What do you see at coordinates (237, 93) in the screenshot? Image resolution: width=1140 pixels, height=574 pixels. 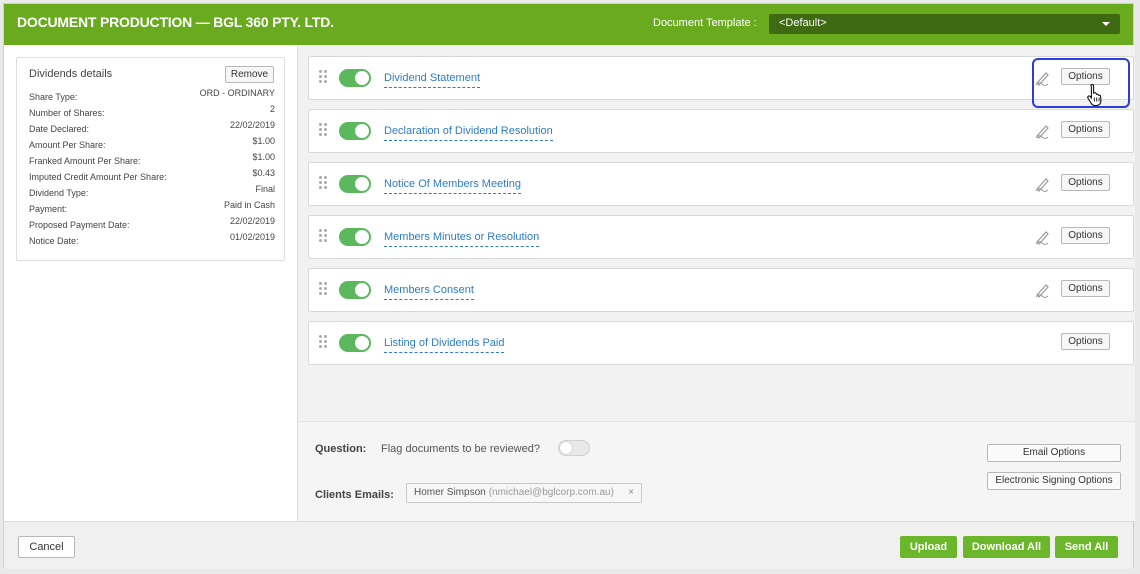 I see `detail-value: ORD - ORDINARY` at bounding box center [237, 93].